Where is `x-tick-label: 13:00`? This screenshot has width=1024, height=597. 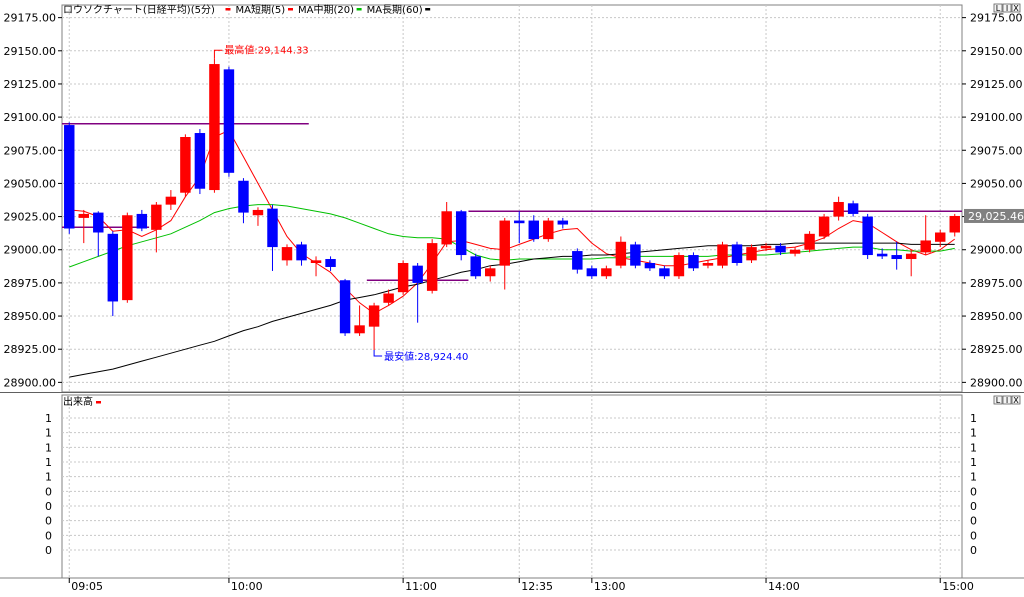 x-tick-label: 13:00 is located at coordinates (610, 586).